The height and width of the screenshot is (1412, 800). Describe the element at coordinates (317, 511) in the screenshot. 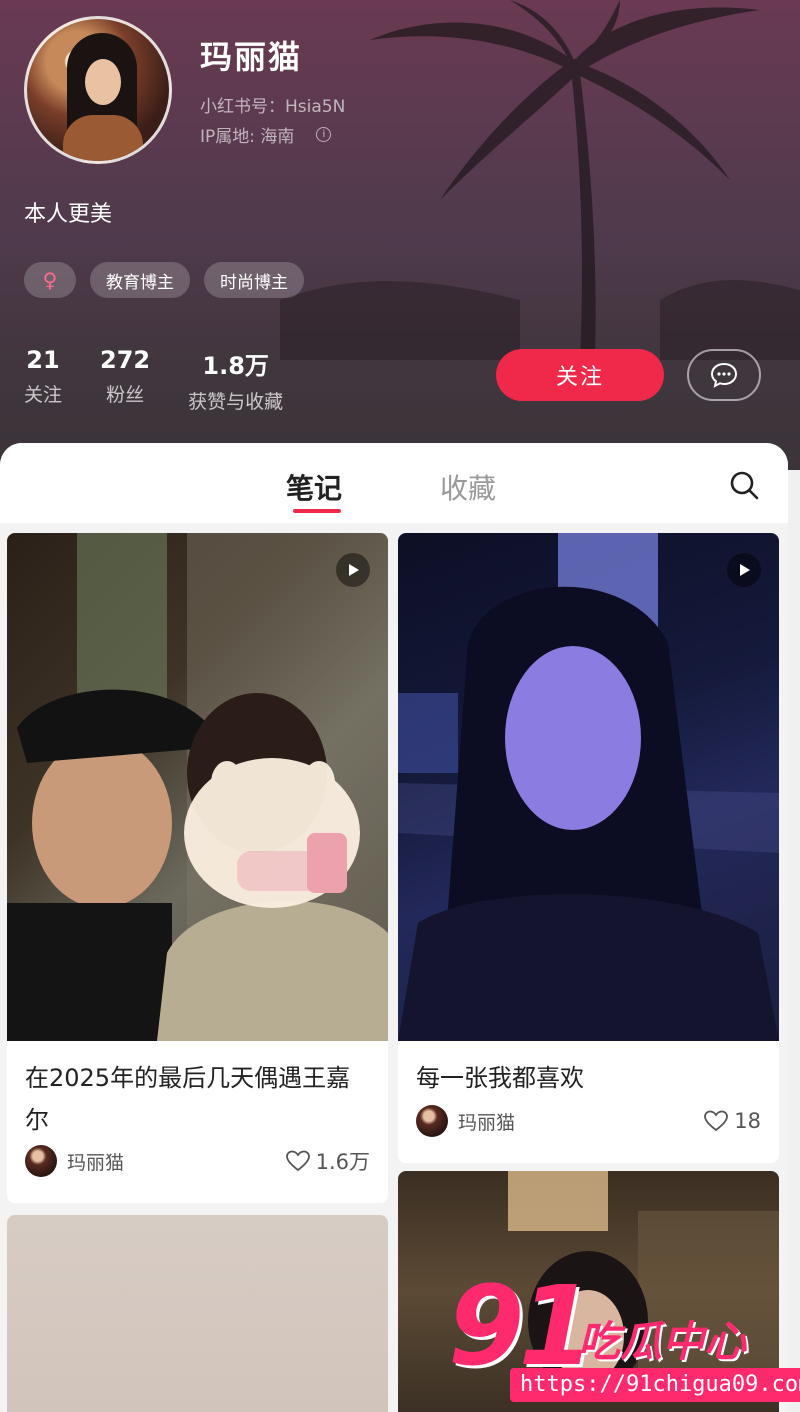

I see `active-tab-indicator` at that location.